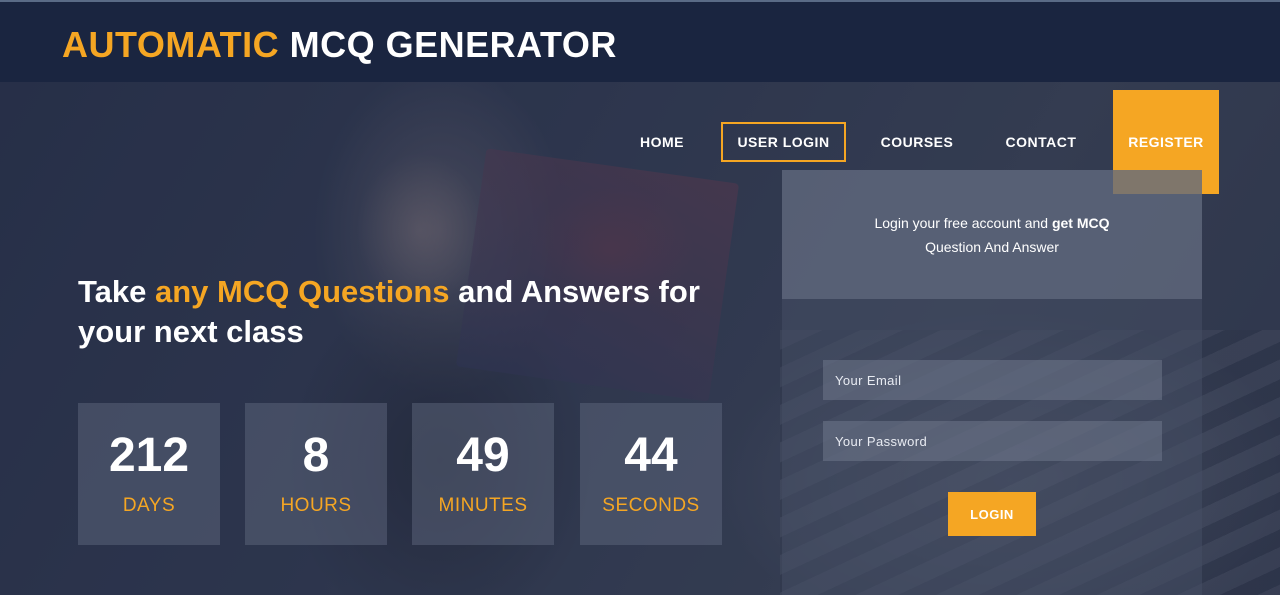 This screenshot has width=1280, height=595. I want to click on countdown-minutes-label: MINUTES, so click(483, 505).